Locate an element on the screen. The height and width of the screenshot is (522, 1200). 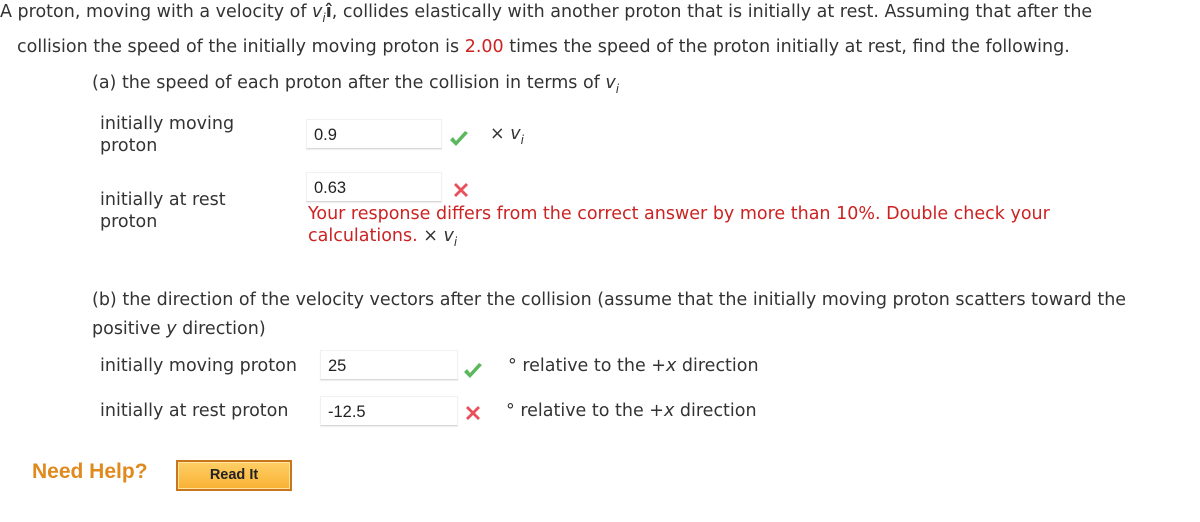
angle-moving-proton-input: 25 is located at coordinates (389, 365).